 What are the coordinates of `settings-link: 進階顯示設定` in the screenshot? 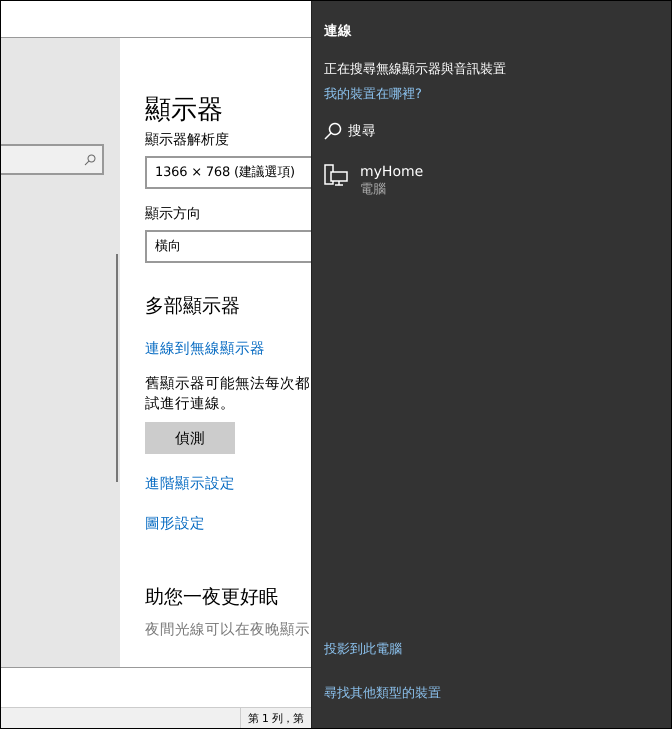 It's located at (228, 484).